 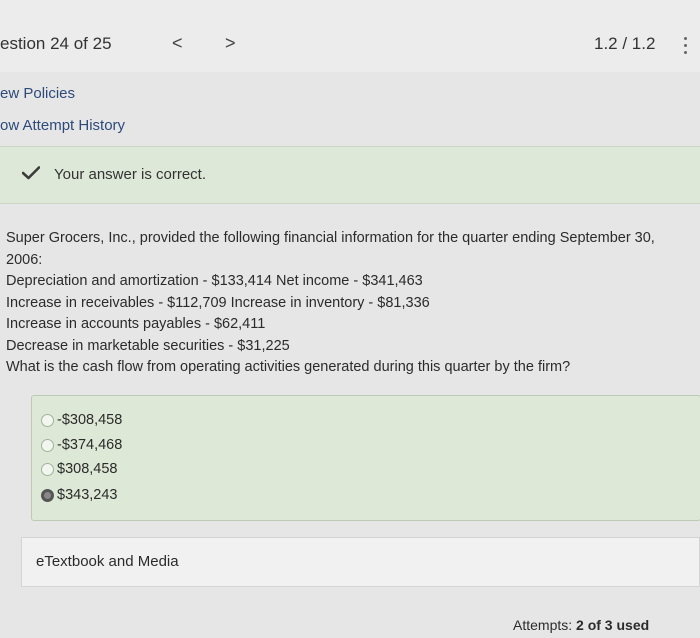 I want to click on option-label: $308,458, so click(x=87, y=469).